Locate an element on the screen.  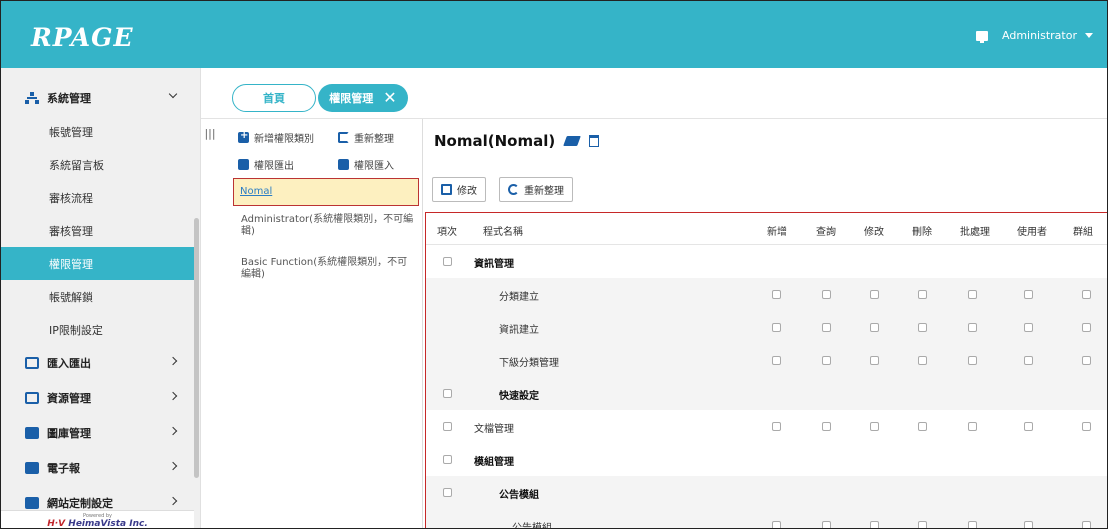
sidebar-group-label: 資源管理 is located at coordinates (69, 398).